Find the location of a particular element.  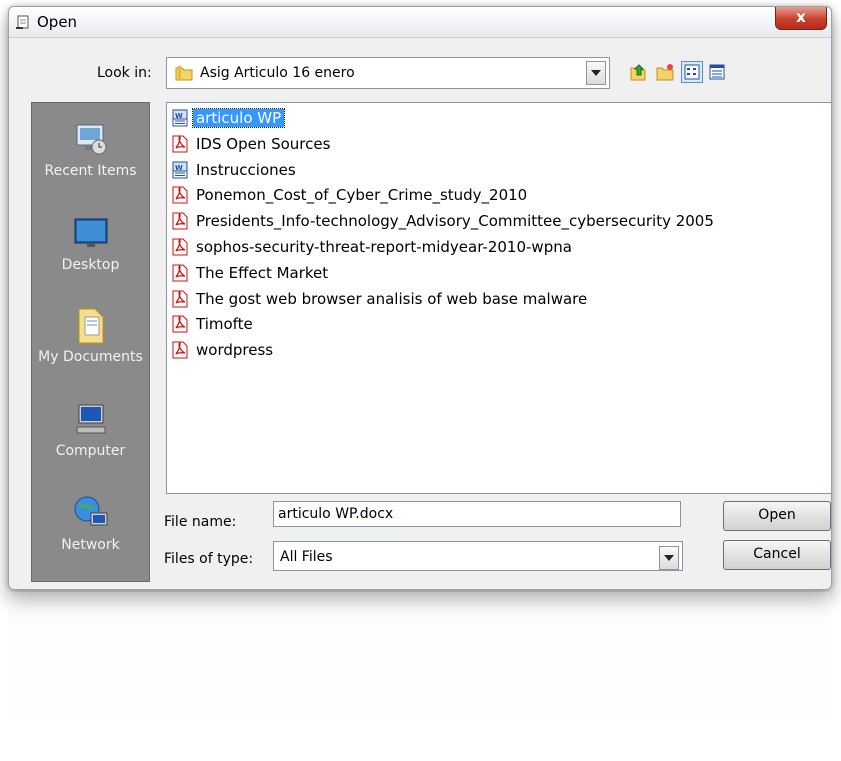

file-list-item: Ponemon_Cost_of_Cyber_Crime_study_2010 is located at coordinates (350, 195).